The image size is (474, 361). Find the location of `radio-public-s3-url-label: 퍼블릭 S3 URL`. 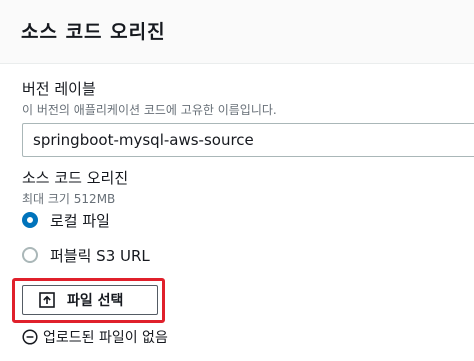

radio-public-s3-url-label: 퍼블릭 S3 URL is located at coordinates (100, 255).